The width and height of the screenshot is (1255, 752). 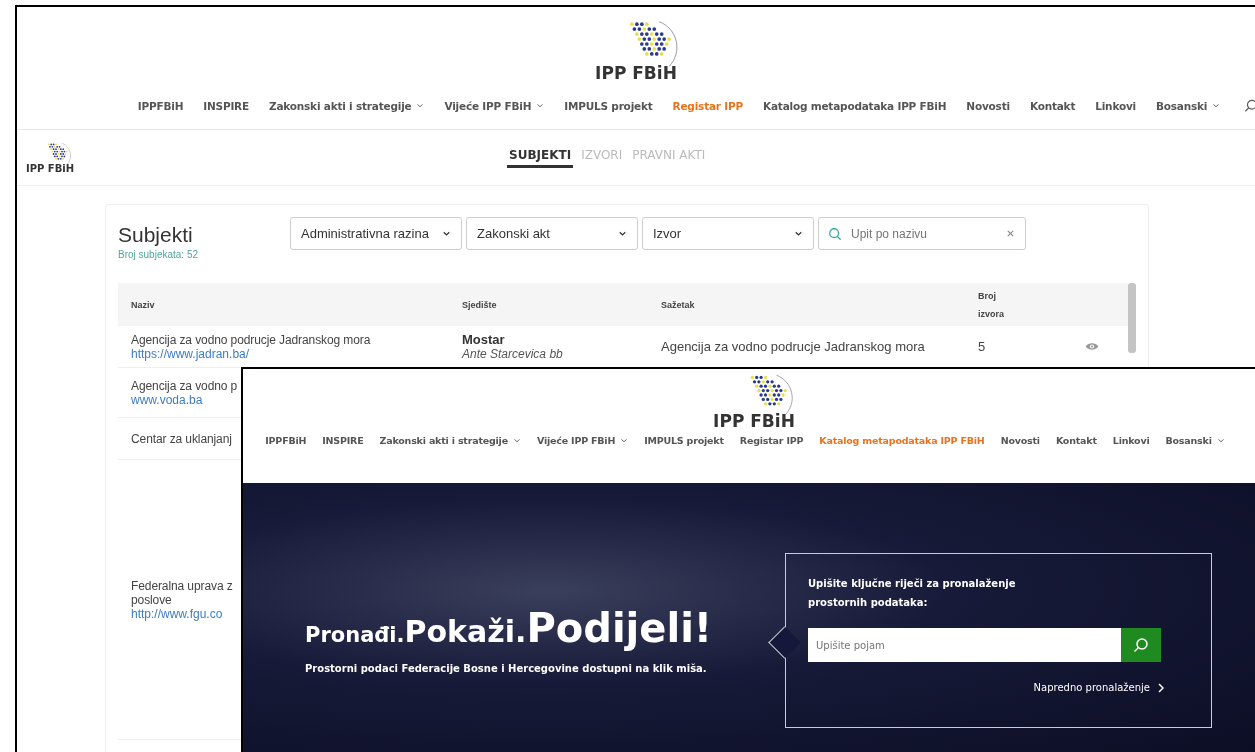 I want to click on hero-title-word: Podijeli!, so click(x=619, y=628).